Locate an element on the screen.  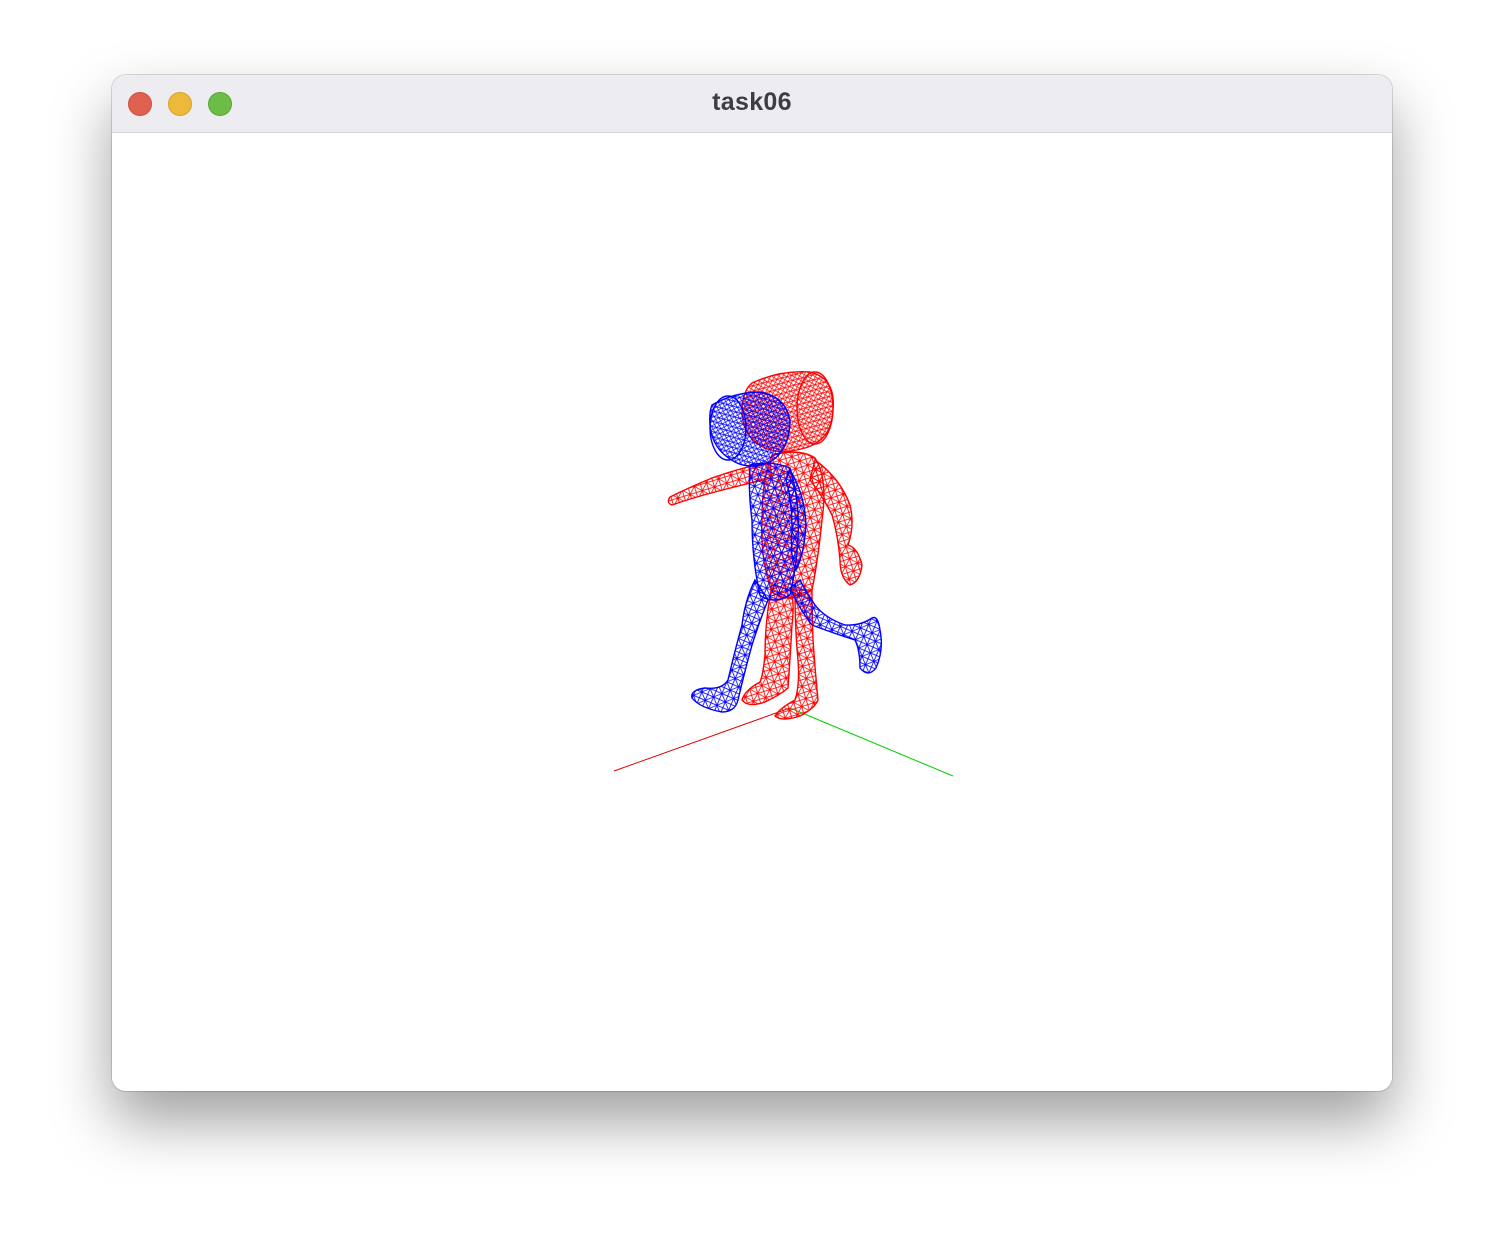
y-axis-line is located at coordinates (871, 742).